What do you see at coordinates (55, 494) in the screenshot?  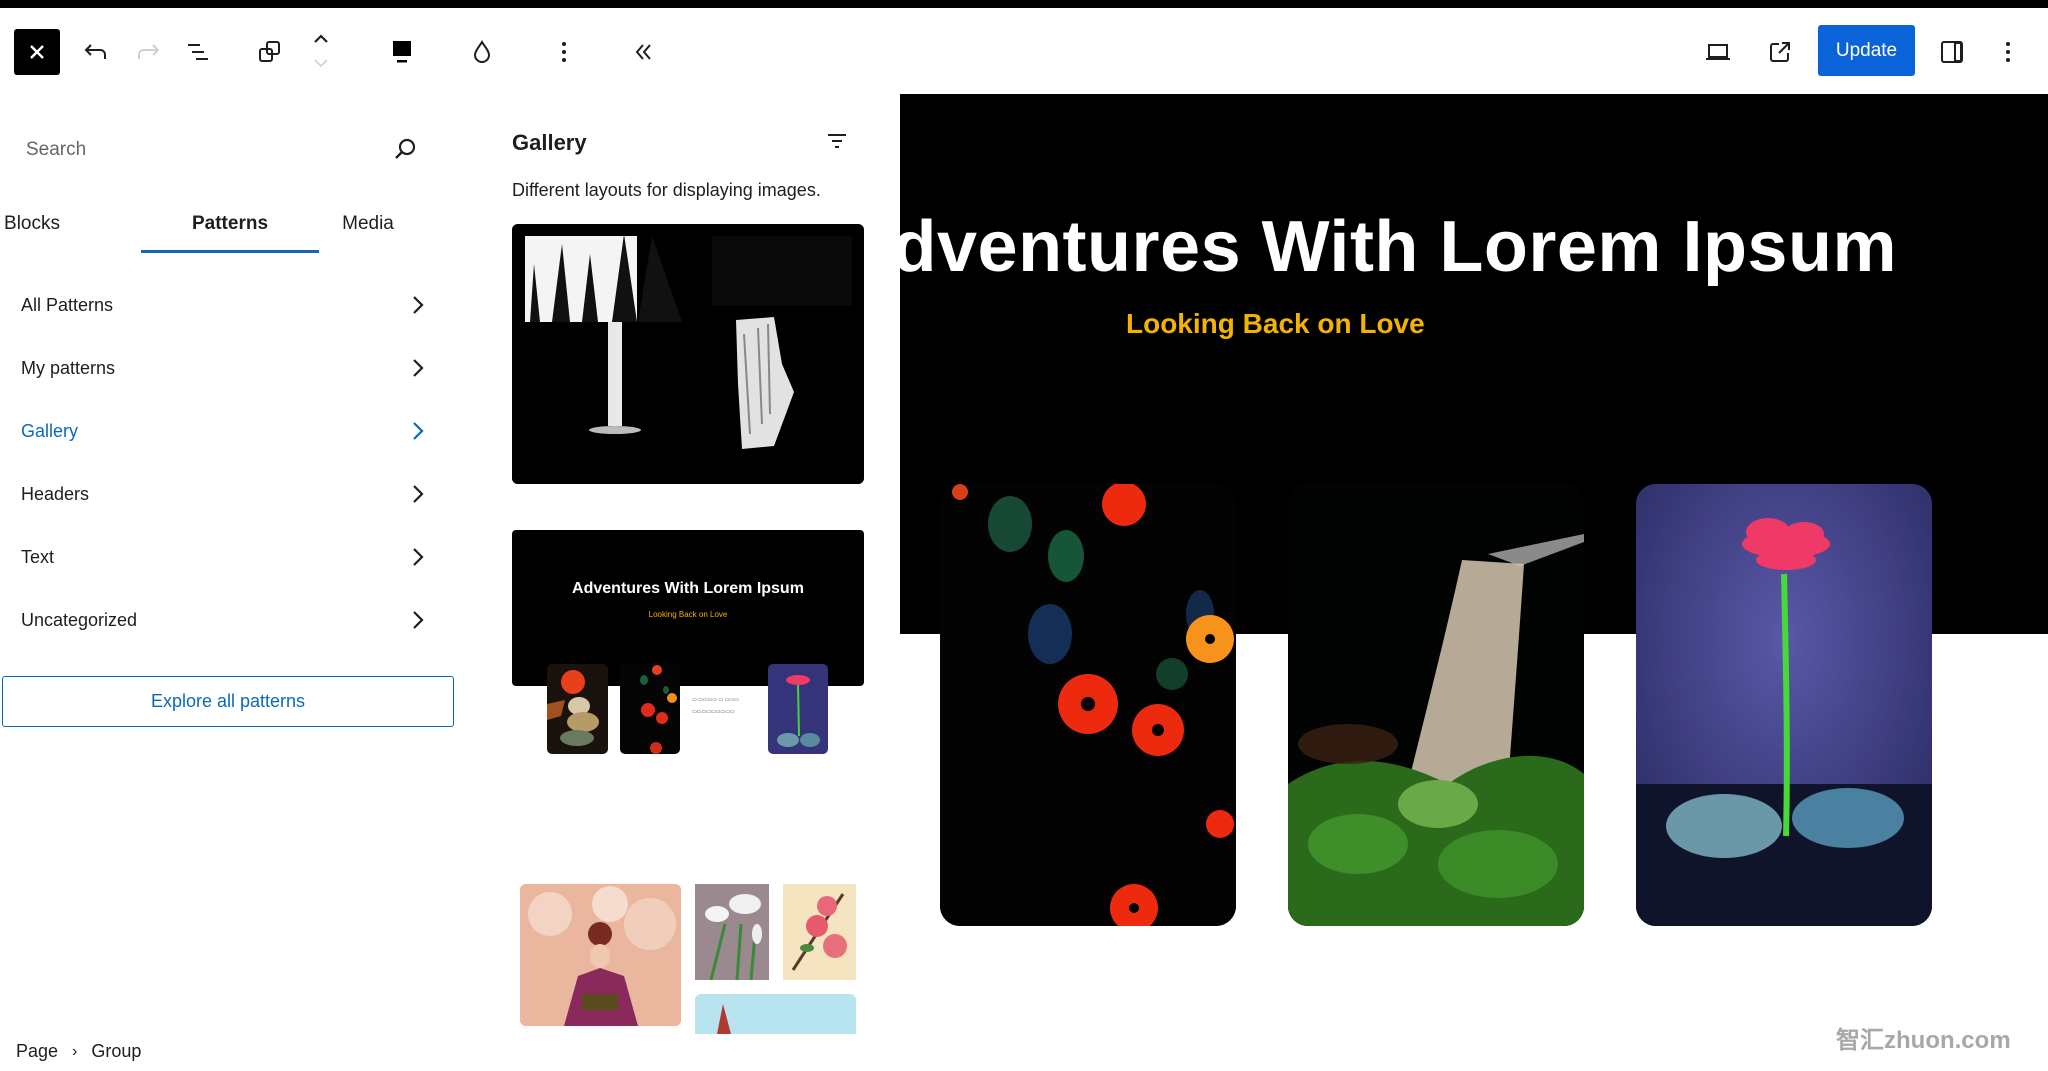 I see `category-label: Headers` at bounding box center [55, 494].